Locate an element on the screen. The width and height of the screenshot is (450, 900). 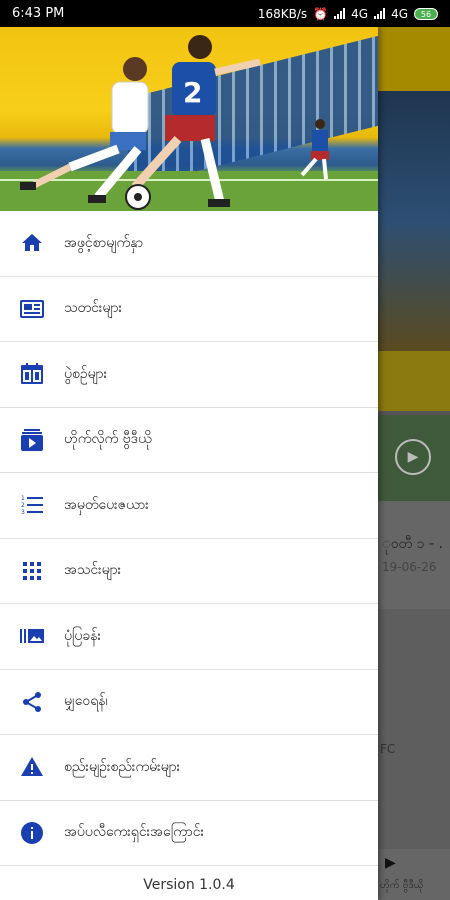
menu-label: အသင်းများ is located at coordinates (93, 570).